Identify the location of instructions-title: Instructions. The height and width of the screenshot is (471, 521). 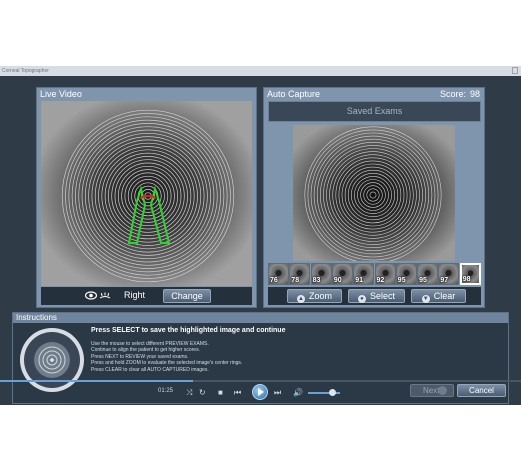
(36, 317).